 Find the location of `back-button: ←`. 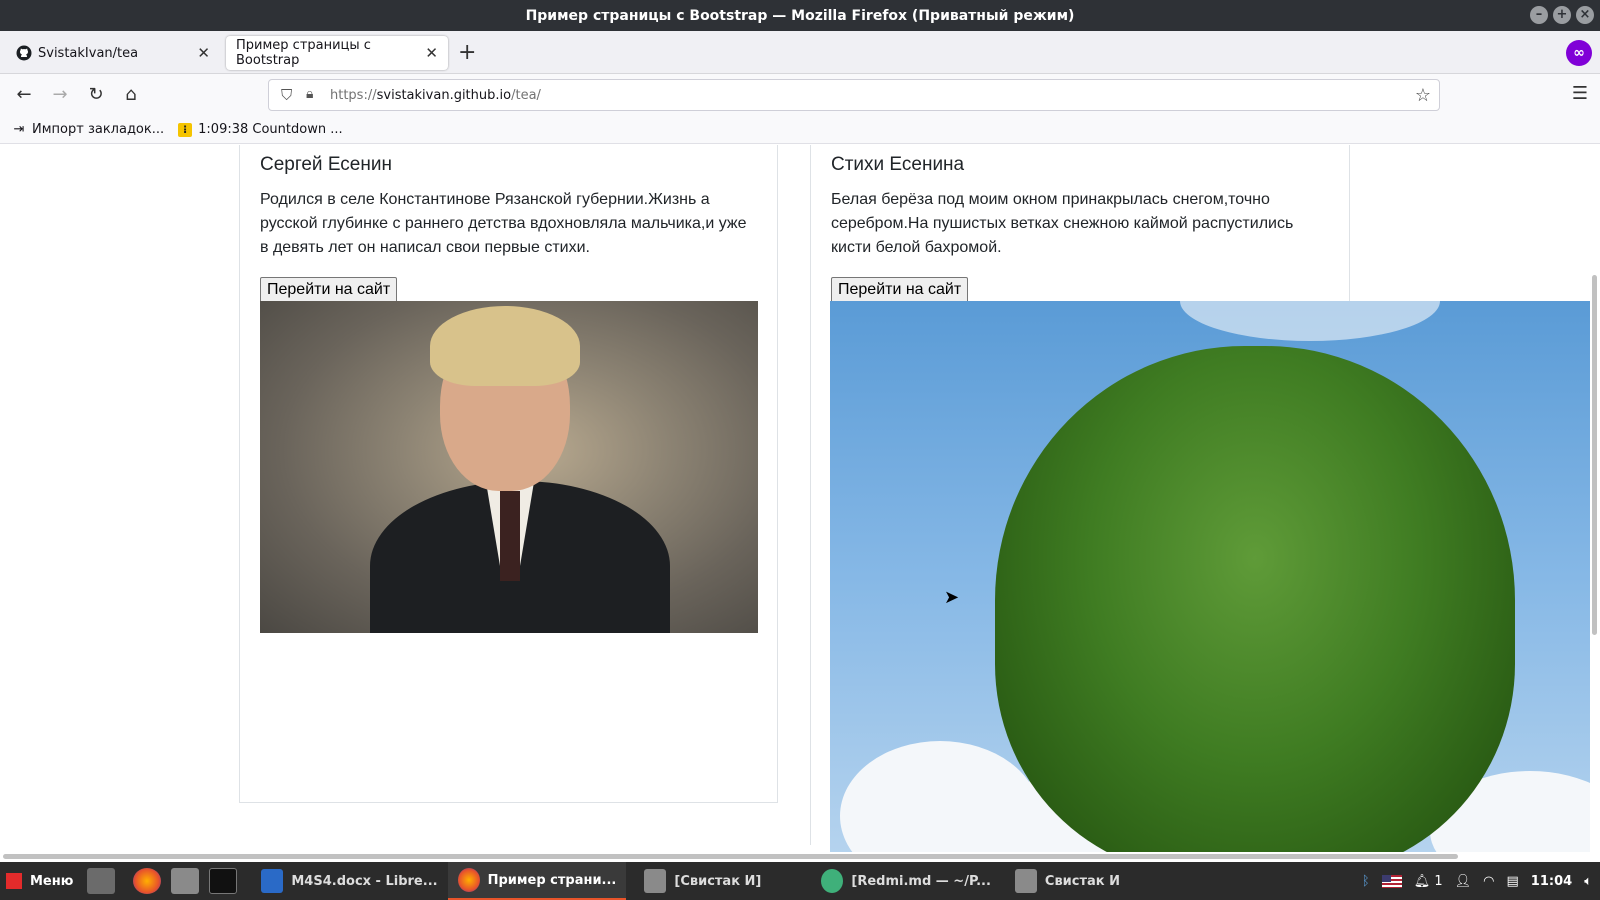

back-button: ← is located at coordinates (24, 95).